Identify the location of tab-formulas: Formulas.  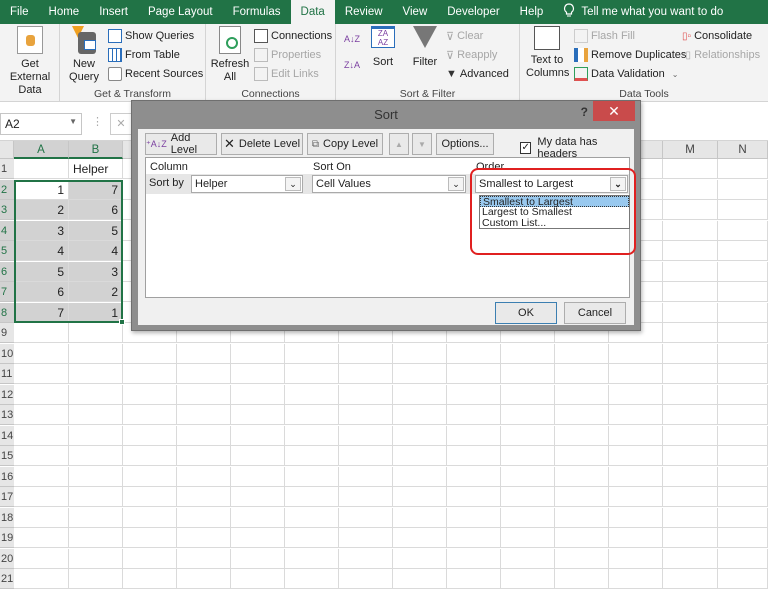
(257, 12).